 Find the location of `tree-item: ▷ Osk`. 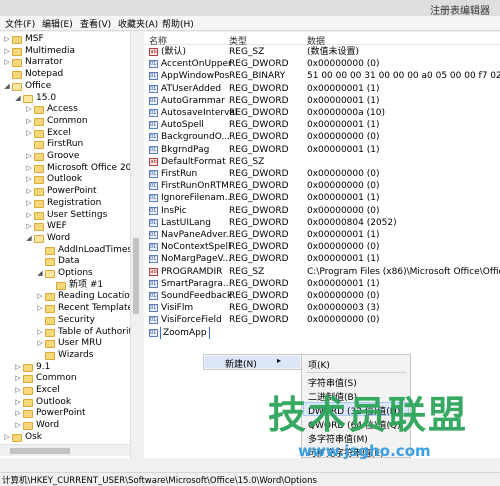

tree-item: ▷ Osk is located at coordinates (65, 438).